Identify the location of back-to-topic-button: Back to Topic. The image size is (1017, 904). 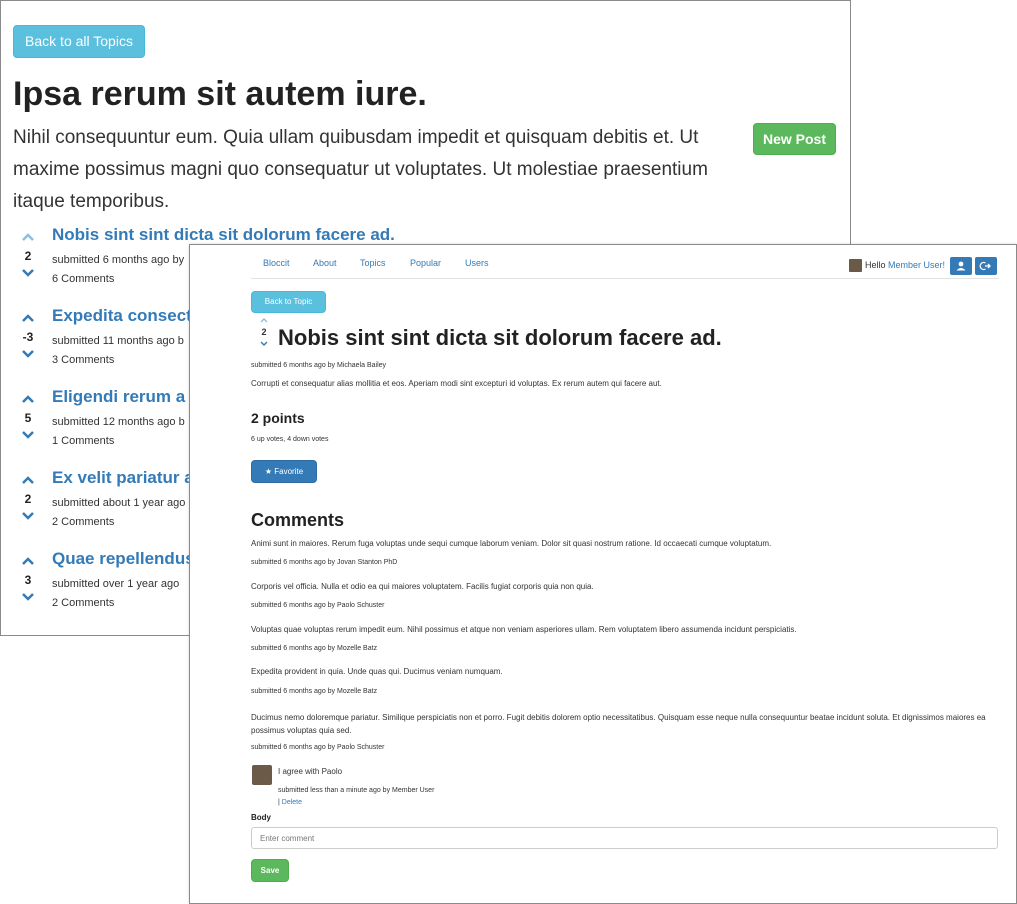
(288, 302).